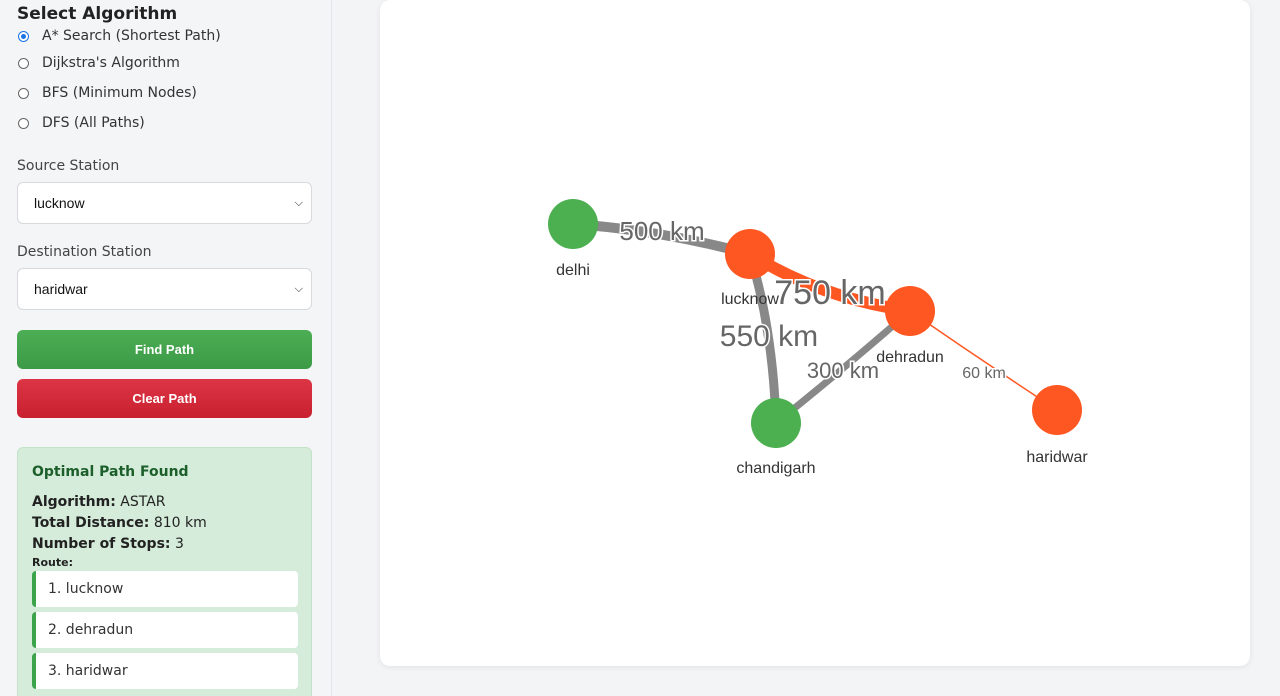  What do you see at coordinates (108, 544) in the screenshot?
I see `result-stops: Number of Stops: 3` at bounding box center [108, 544].